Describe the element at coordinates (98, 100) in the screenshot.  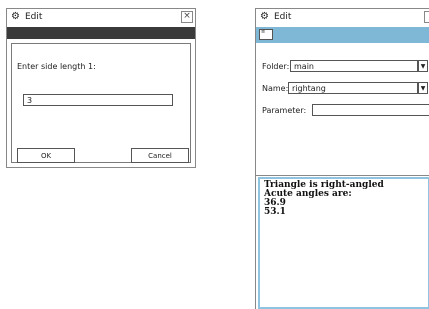
I see `side-length-input: 3` at that location.